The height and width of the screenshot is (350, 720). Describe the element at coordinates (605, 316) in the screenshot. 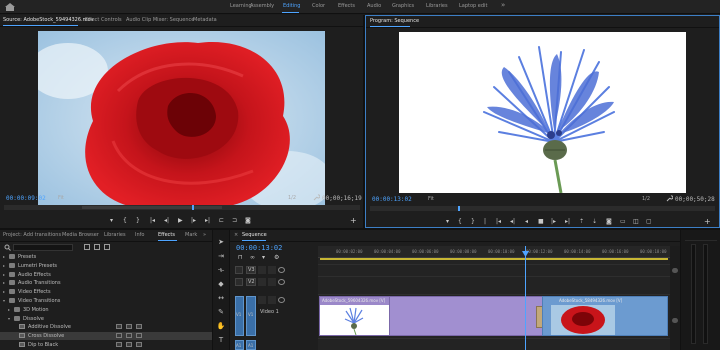

I see `timeline-clip-rose: AdobeStock_58494326.mov [V]` at that location.